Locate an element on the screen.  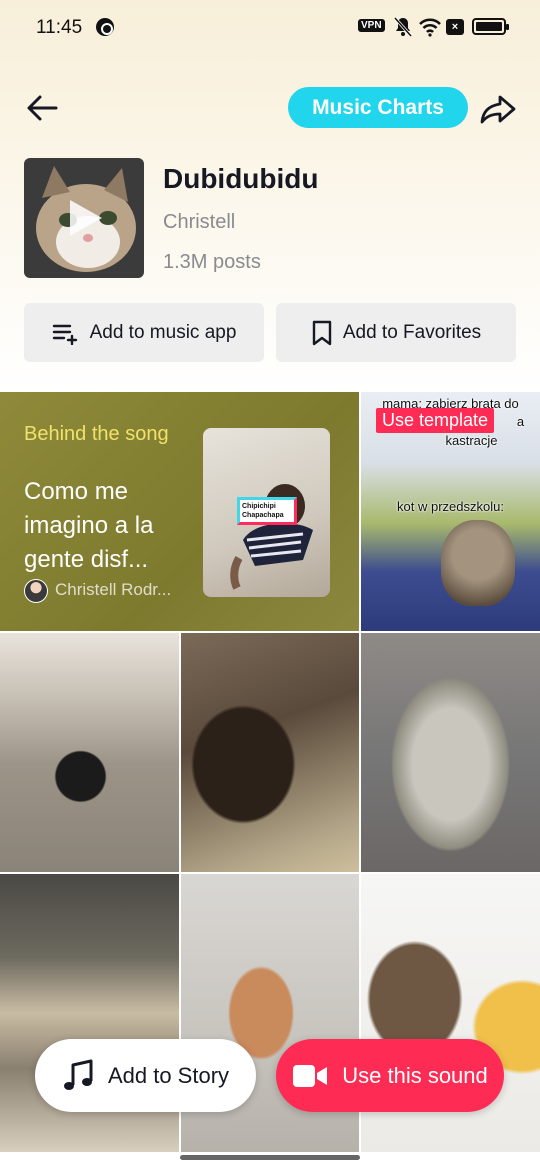
status-bar: 11:45 VPN × is located at coordinates (270, 28).